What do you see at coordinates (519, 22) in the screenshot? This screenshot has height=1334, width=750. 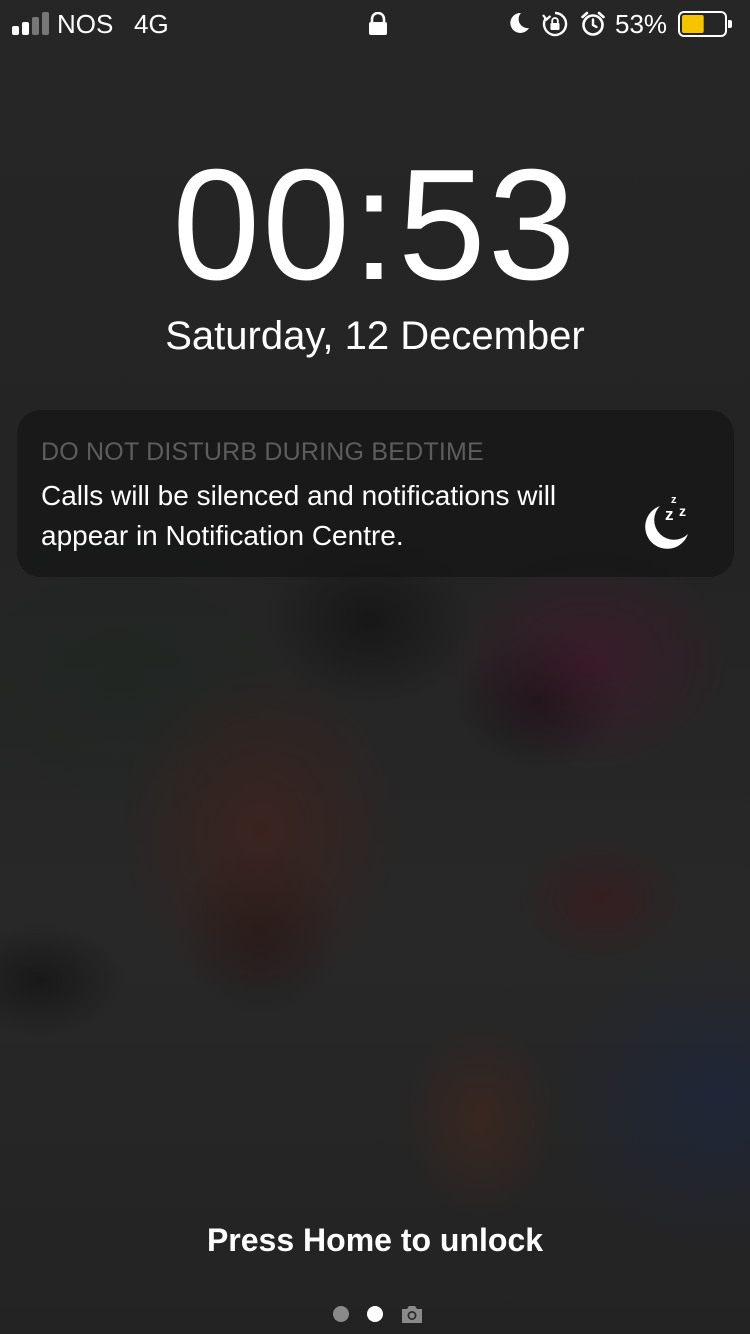 I see `do-not-disturb-moon-icon` at bounding box center [519, 22].